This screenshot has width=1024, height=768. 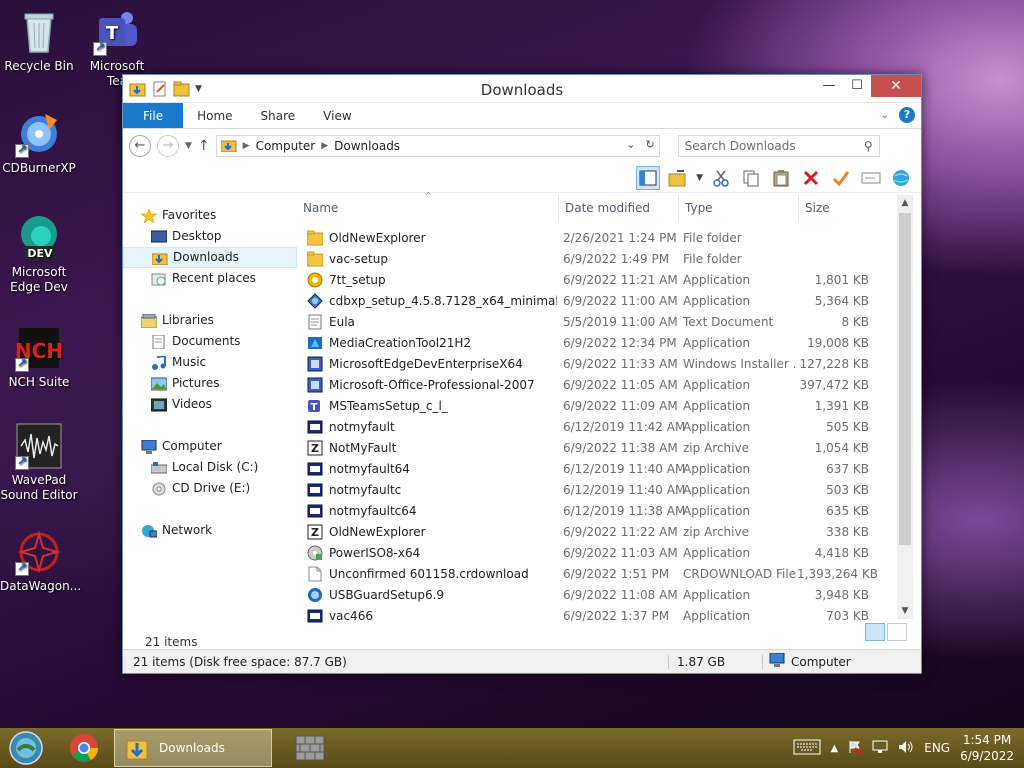 What do you see at coordinates (210, 530) in the screenshot?
I see `nav-network: Network` at bounding box center [210, 530].